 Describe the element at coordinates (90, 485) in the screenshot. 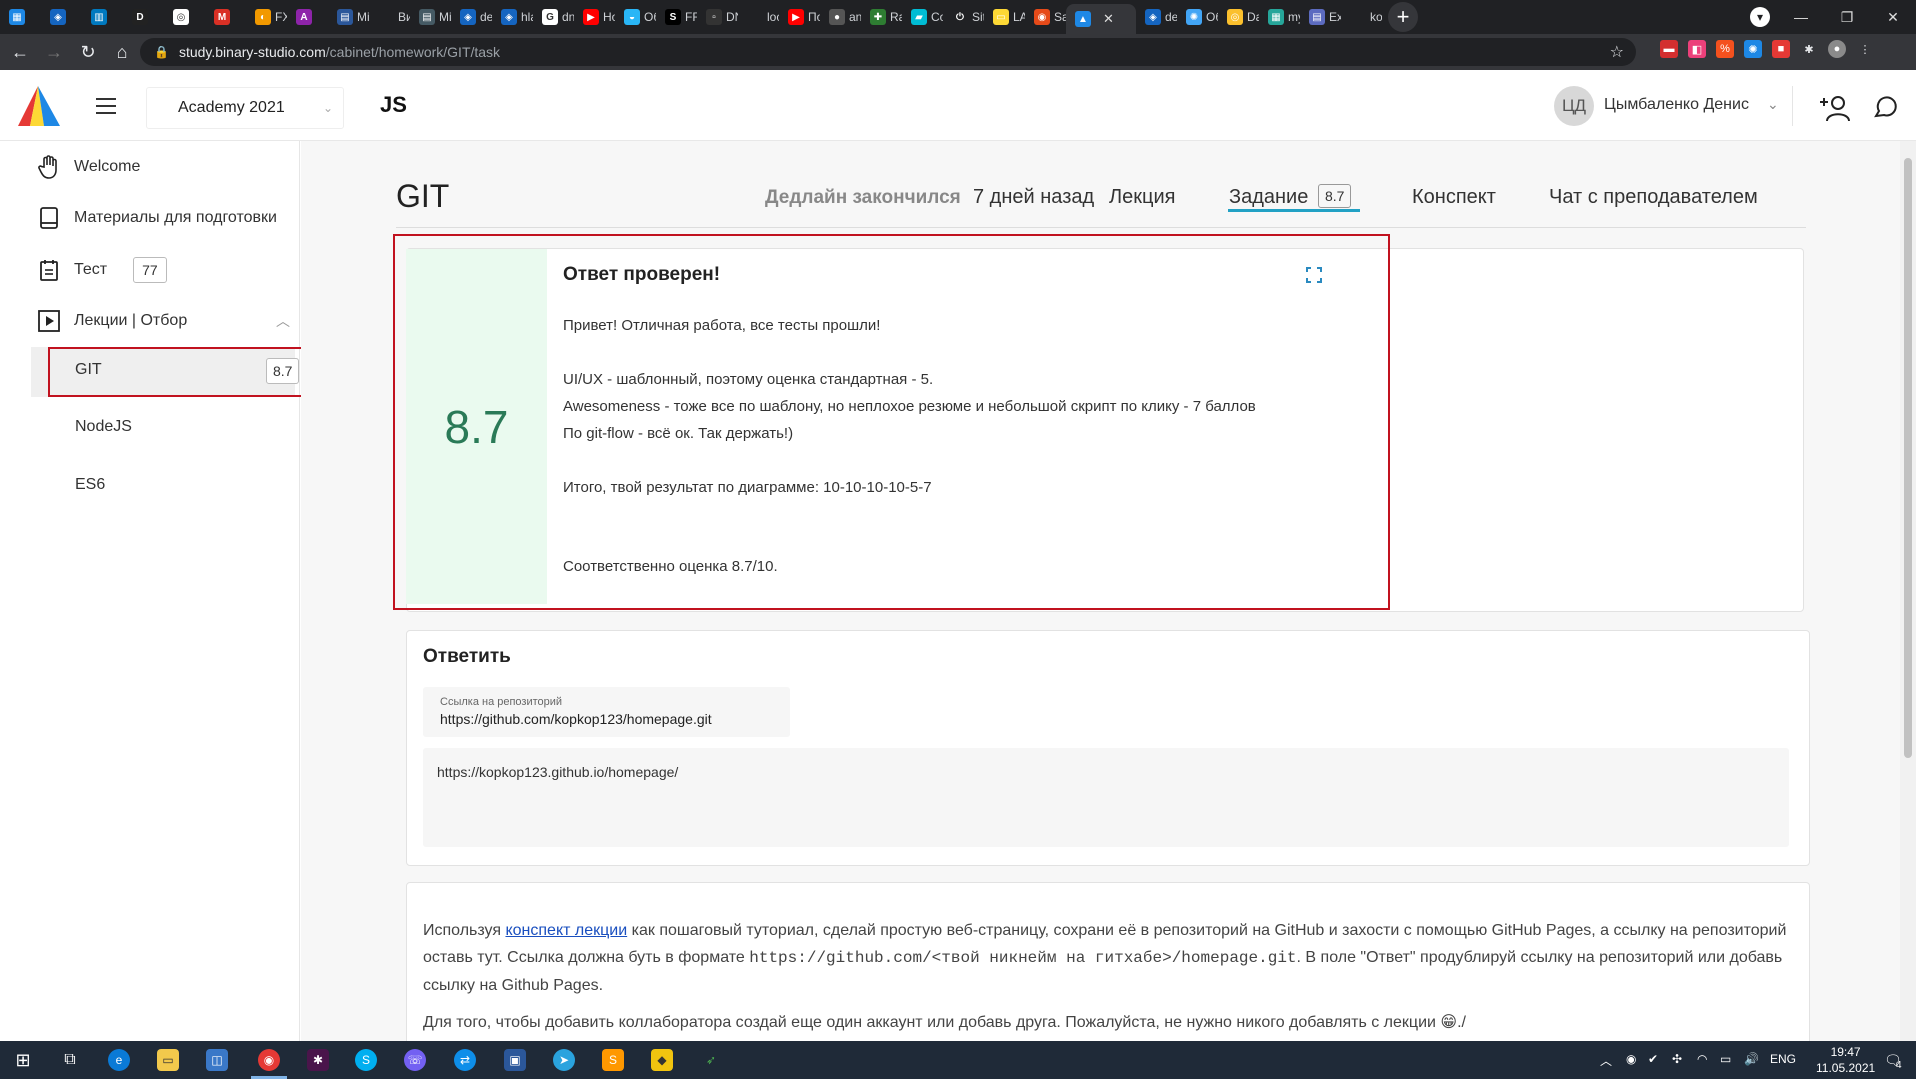

I see `sidebar-item-es6: ES6` at that location.